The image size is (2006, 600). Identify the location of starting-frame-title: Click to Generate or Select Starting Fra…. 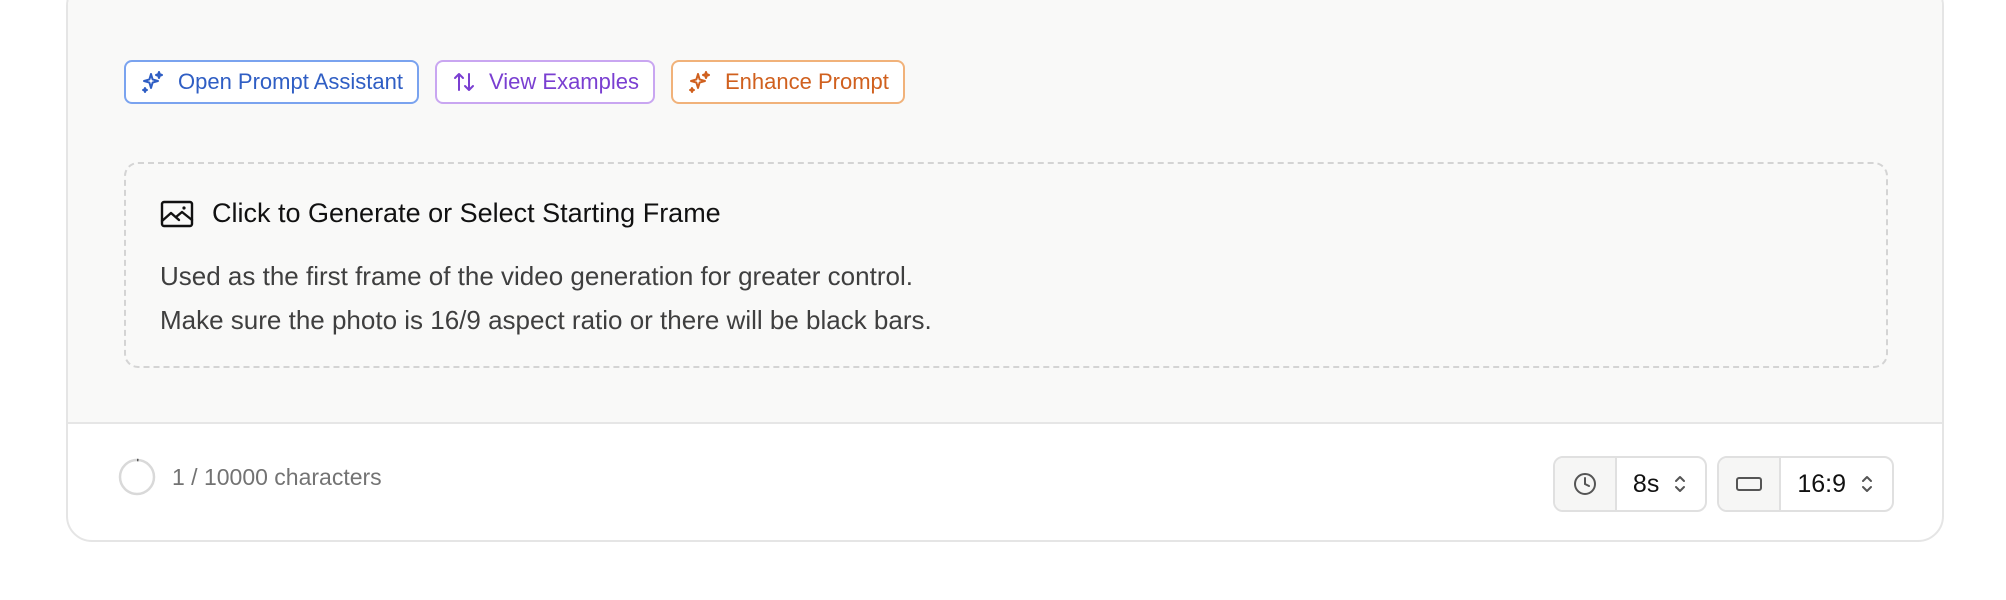
(440, 213).